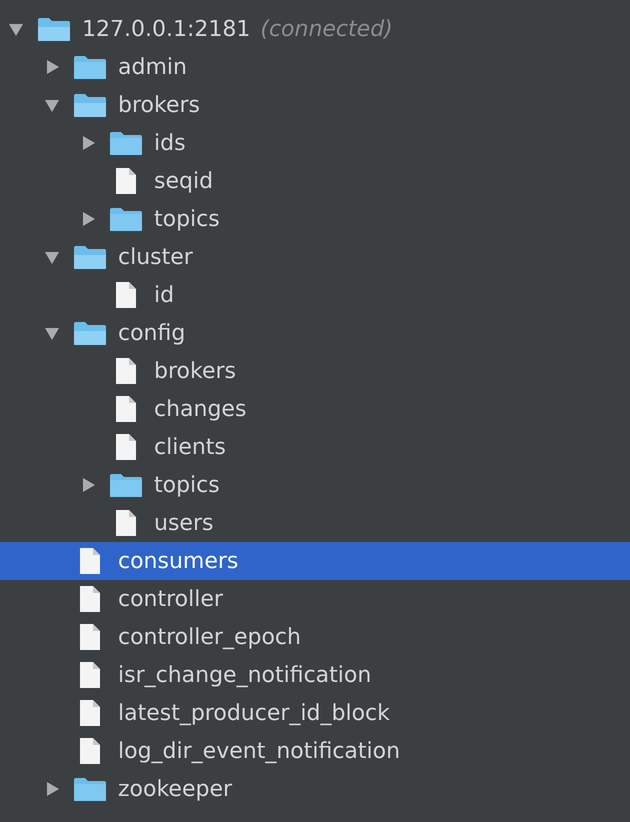 The height and width of the screenshot is (822, 630). I want to click on tree-row: log_dir_event_notification, so click(315, 751).